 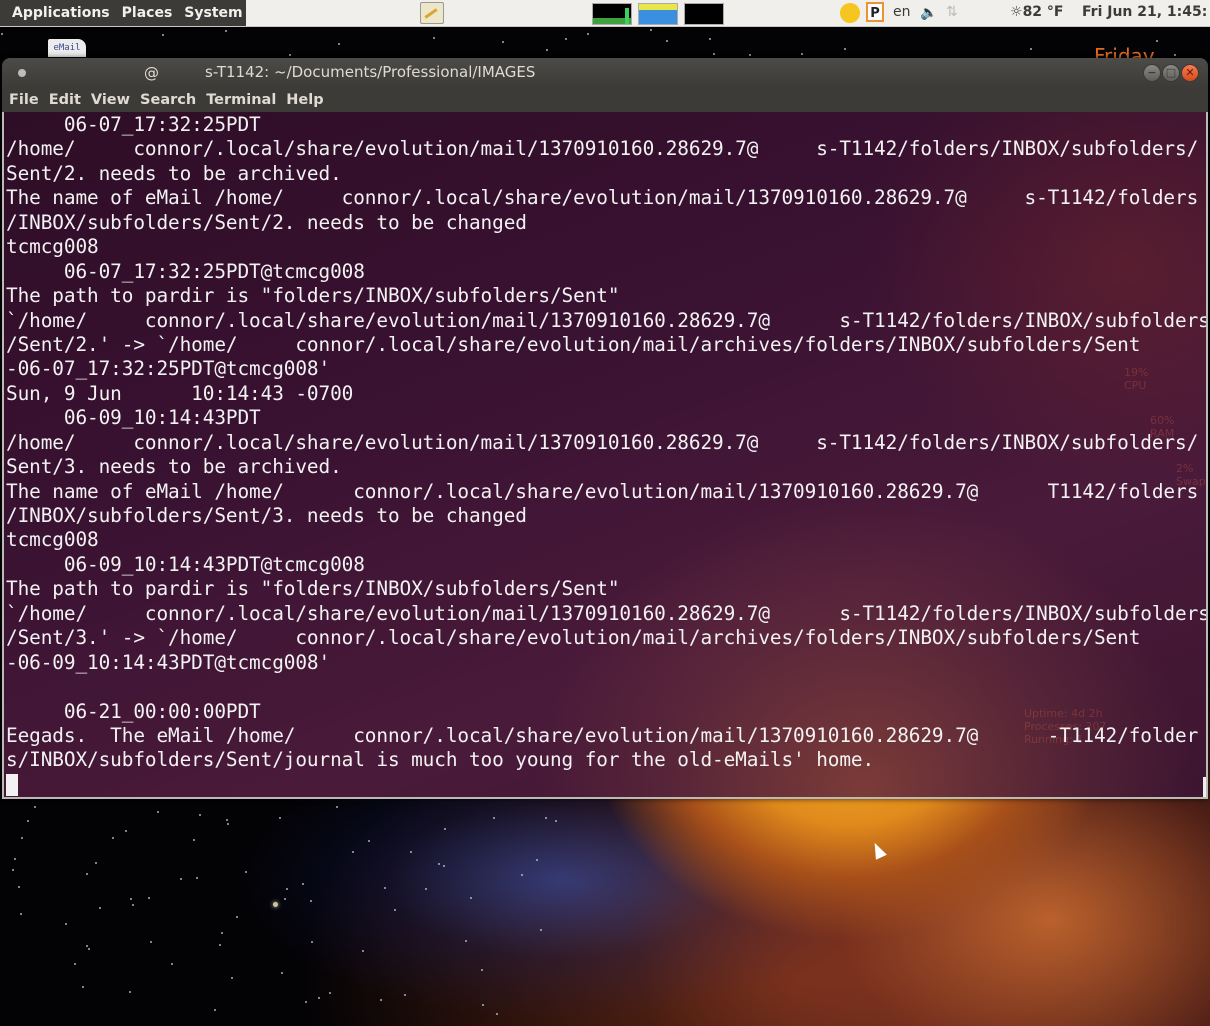 What do you see at coordinates (168, 662) in the screenshot?
I see `terminal-line: -06-09_10:14:43PDT@tcmcg008'` at bounding box center [168, 662].